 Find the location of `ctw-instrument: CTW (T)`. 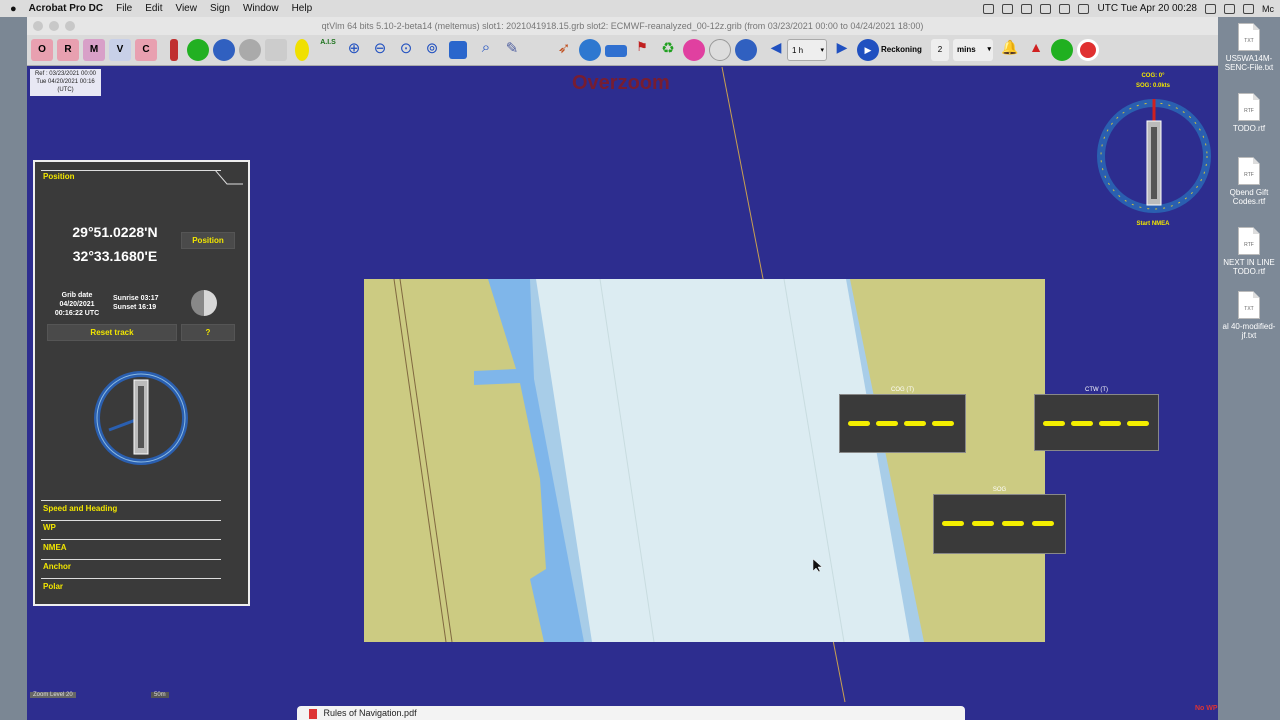

ctw-instrument: CTW (T) is located at coordinates (1096, 419).